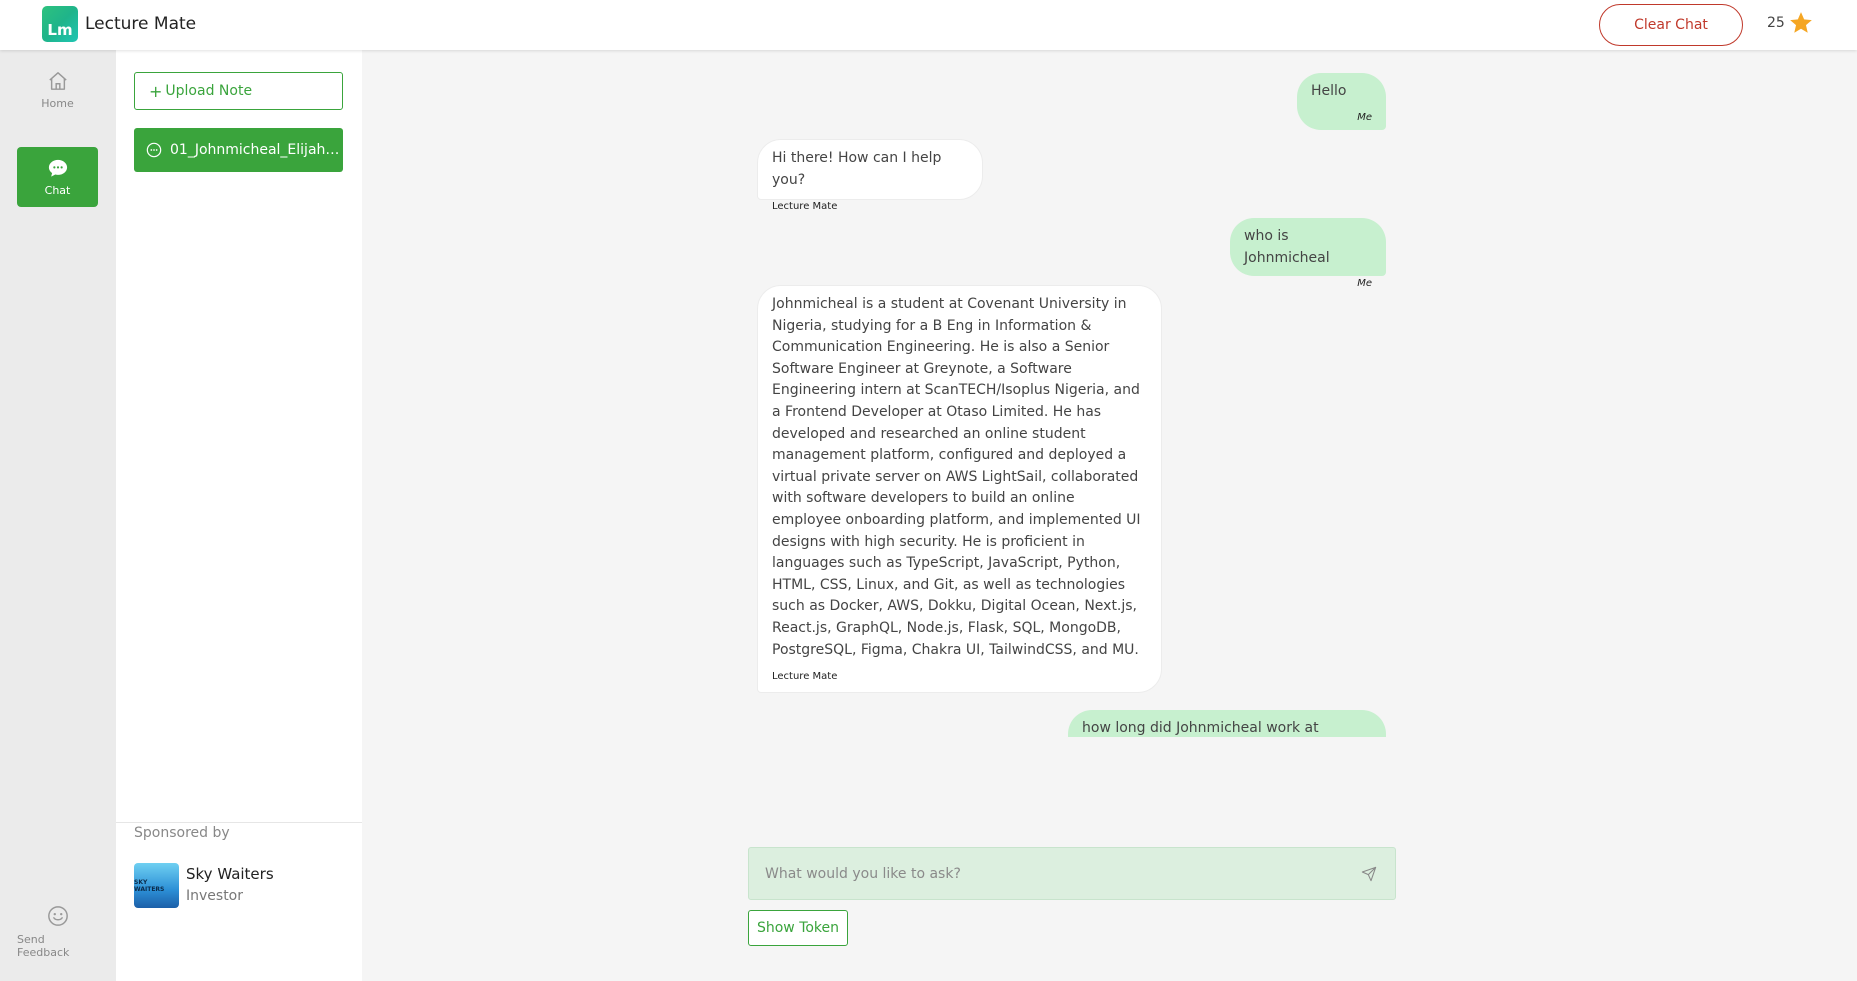 This screenshot has width=1857, height=981. Describe the element at coordinates (1062, 873) in the screenshot. I see `chat-input` at that location.